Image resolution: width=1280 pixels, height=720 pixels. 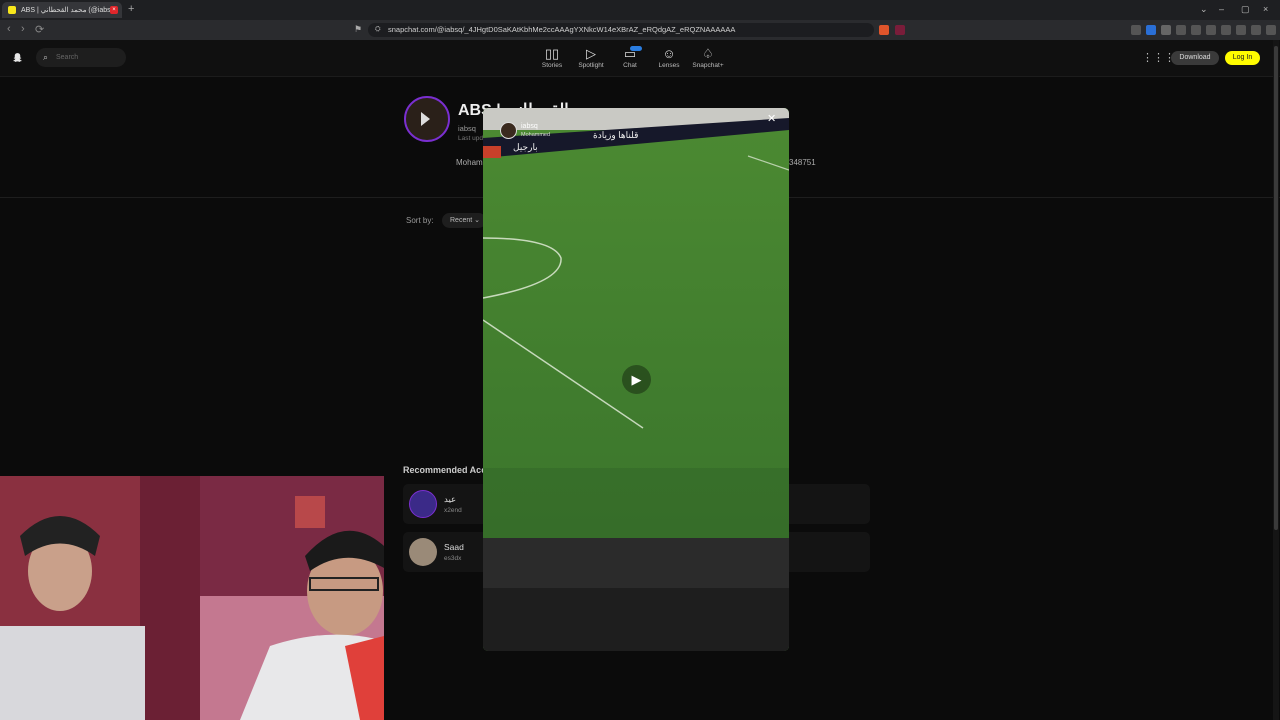 What do you see at coordinates (771, 118) in the screenshot?
I see `video-close-button: ✕` at bounding box center [771, 118].